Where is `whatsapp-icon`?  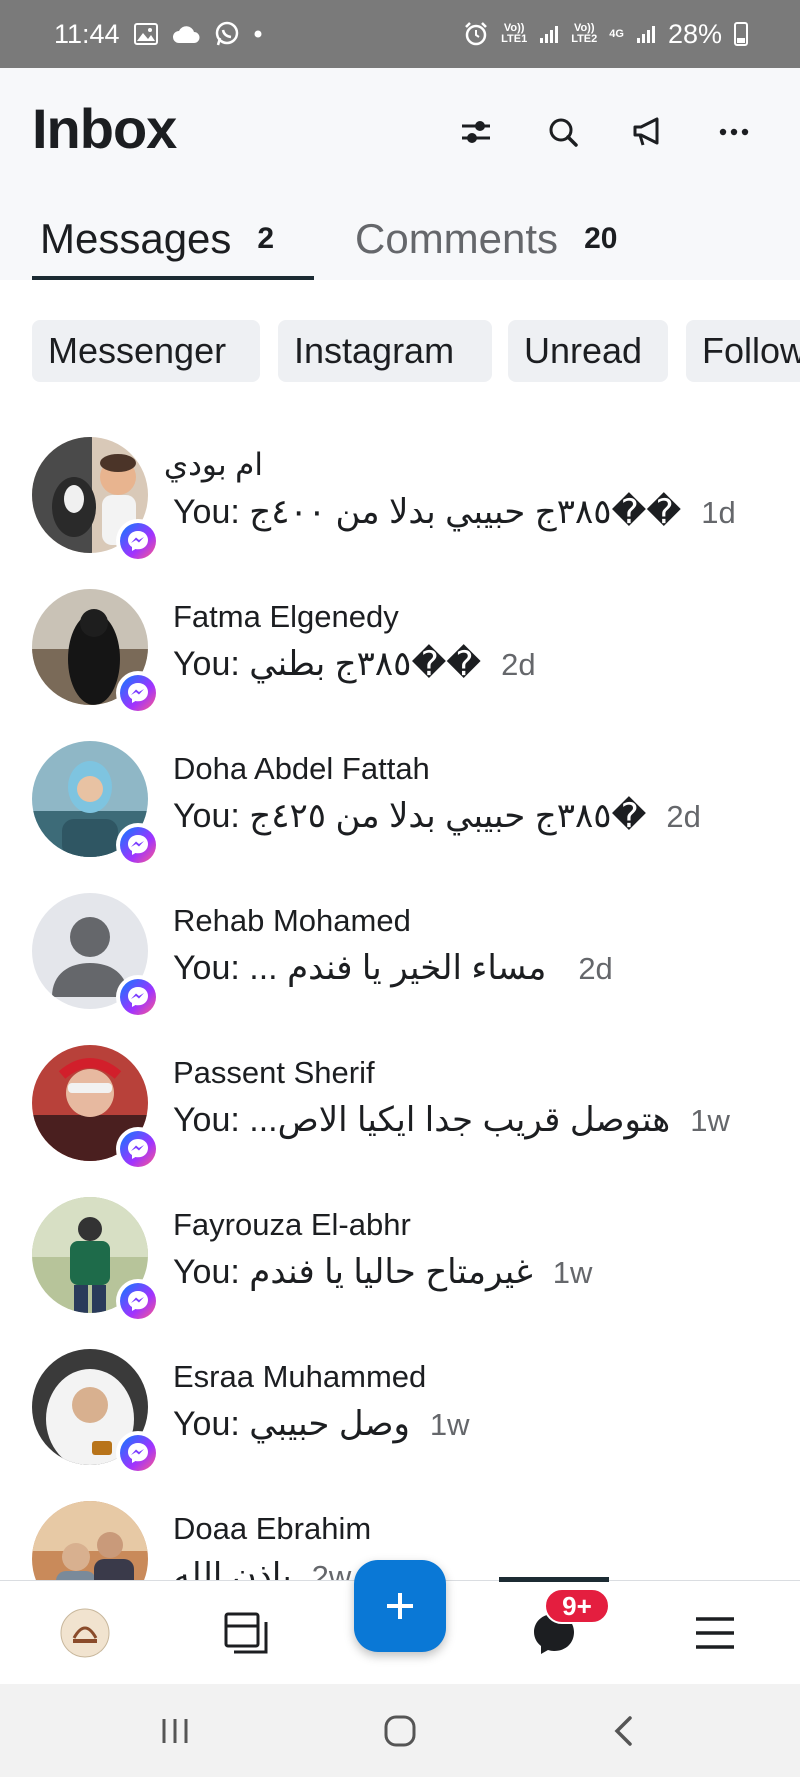 whatsapp-icon is located at coordinates (227, 34).